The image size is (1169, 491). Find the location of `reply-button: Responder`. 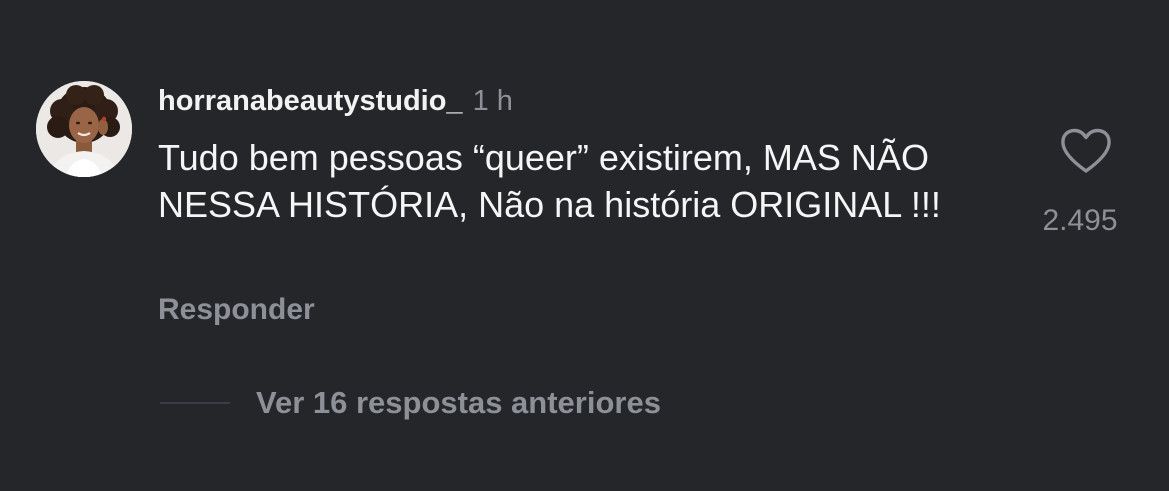

reply-button: Responder is located at coordinates (236, 310).